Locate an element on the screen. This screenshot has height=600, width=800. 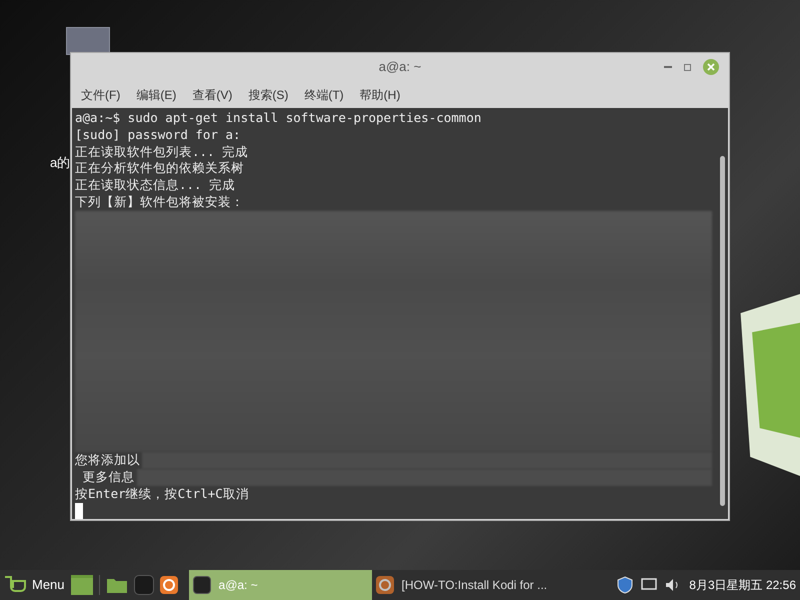
menu-item: 文件(F) is located at coordinates (100, 95).